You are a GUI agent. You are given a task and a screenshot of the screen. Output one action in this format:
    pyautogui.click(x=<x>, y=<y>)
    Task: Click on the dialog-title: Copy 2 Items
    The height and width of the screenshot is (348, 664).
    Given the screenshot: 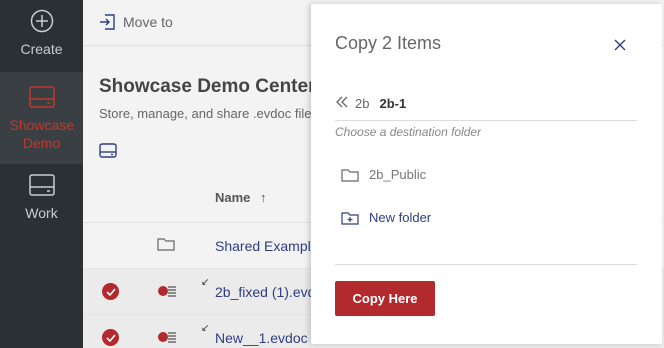 What is the action you would take?
    pyautogui.click(x=388, y=43)
    